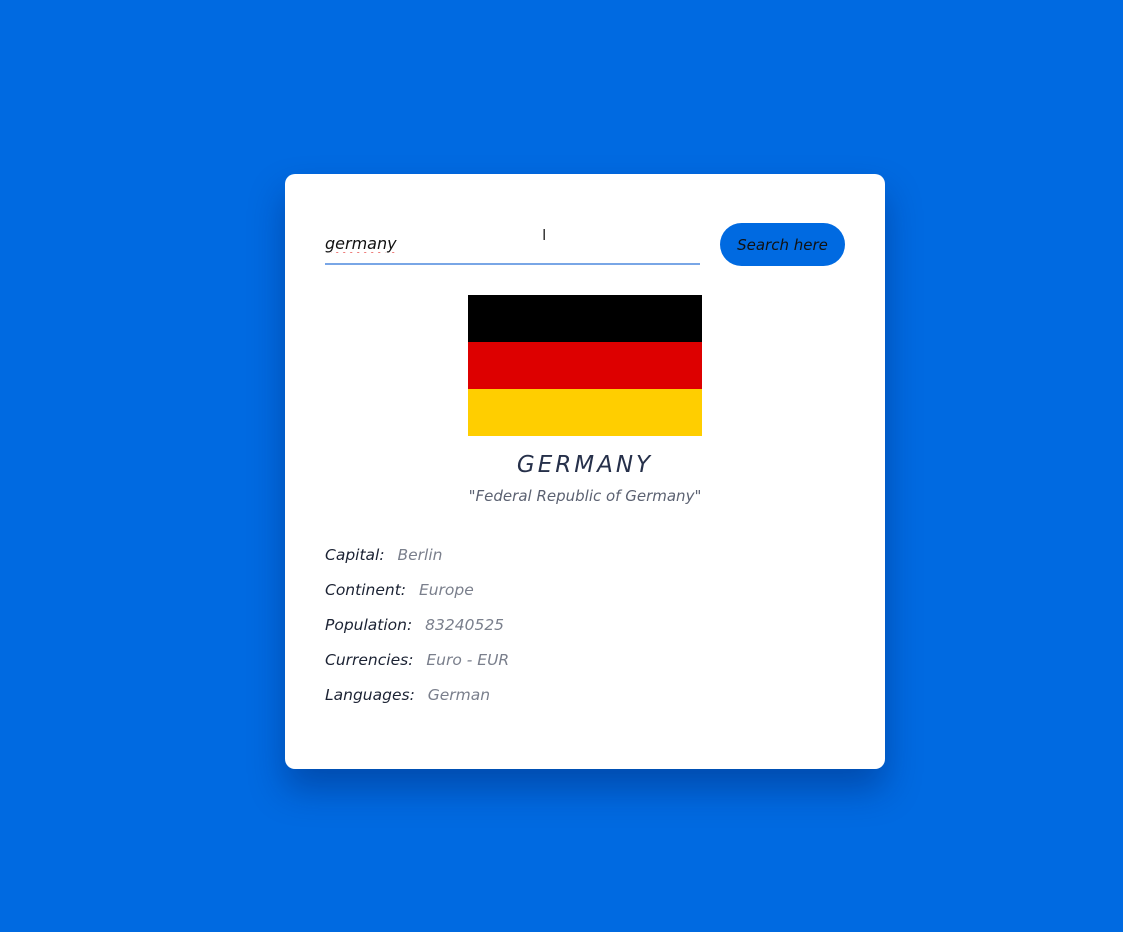  Describe the element at coordinates (585, 561) in the screenshot. I see `detail-row-capital: Capital: Berlin` at that location.